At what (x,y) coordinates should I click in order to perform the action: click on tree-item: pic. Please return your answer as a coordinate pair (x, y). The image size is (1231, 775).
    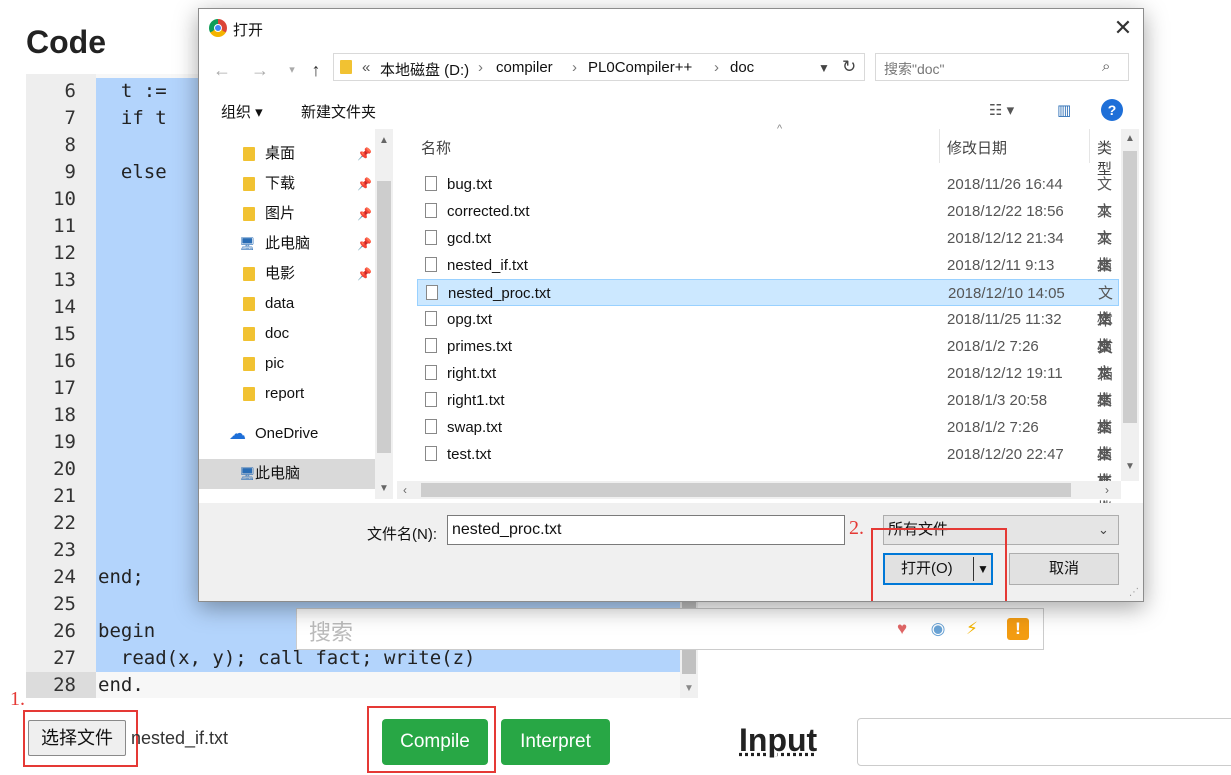
    Looking at the image, I should click on (287, 364).